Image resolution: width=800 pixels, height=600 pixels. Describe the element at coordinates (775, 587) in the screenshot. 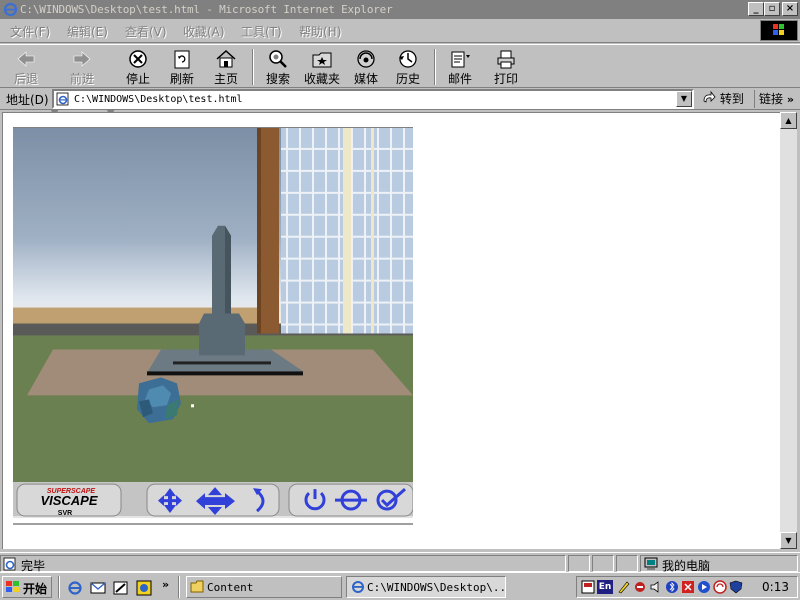

I see `clock: 0:13` at that location.